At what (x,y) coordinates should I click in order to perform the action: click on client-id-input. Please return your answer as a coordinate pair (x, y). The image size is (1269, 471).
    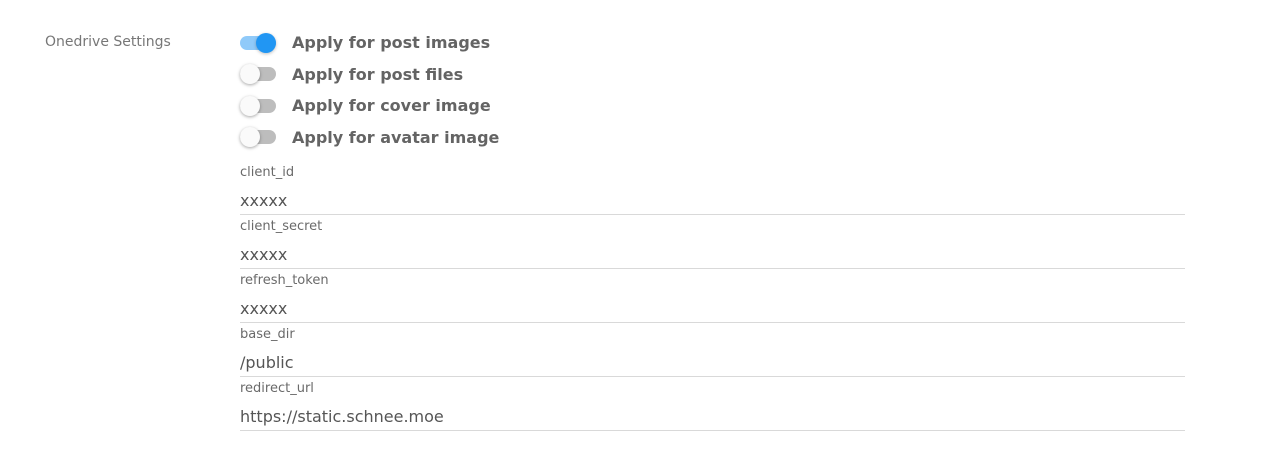
    Looking at the image, I should click on (712, 200).